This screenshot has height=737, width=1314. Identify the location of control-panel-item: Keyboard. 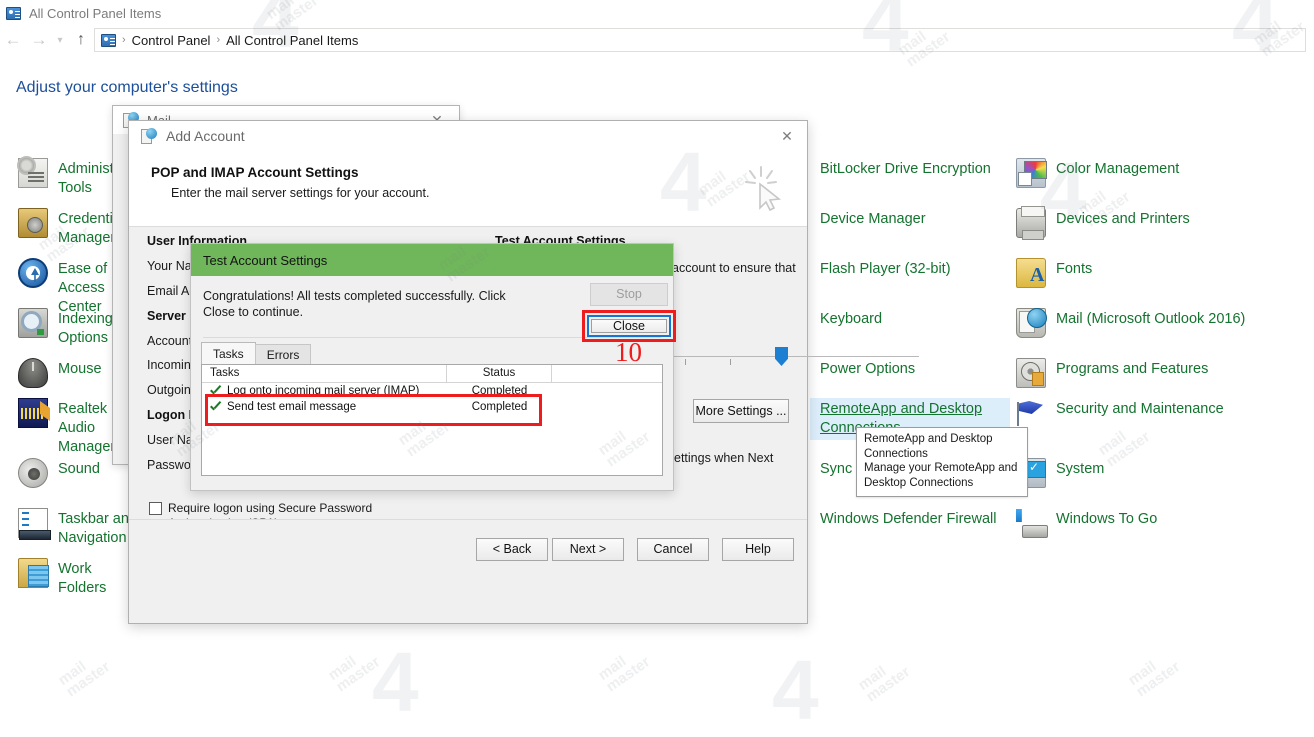
(910, 318).